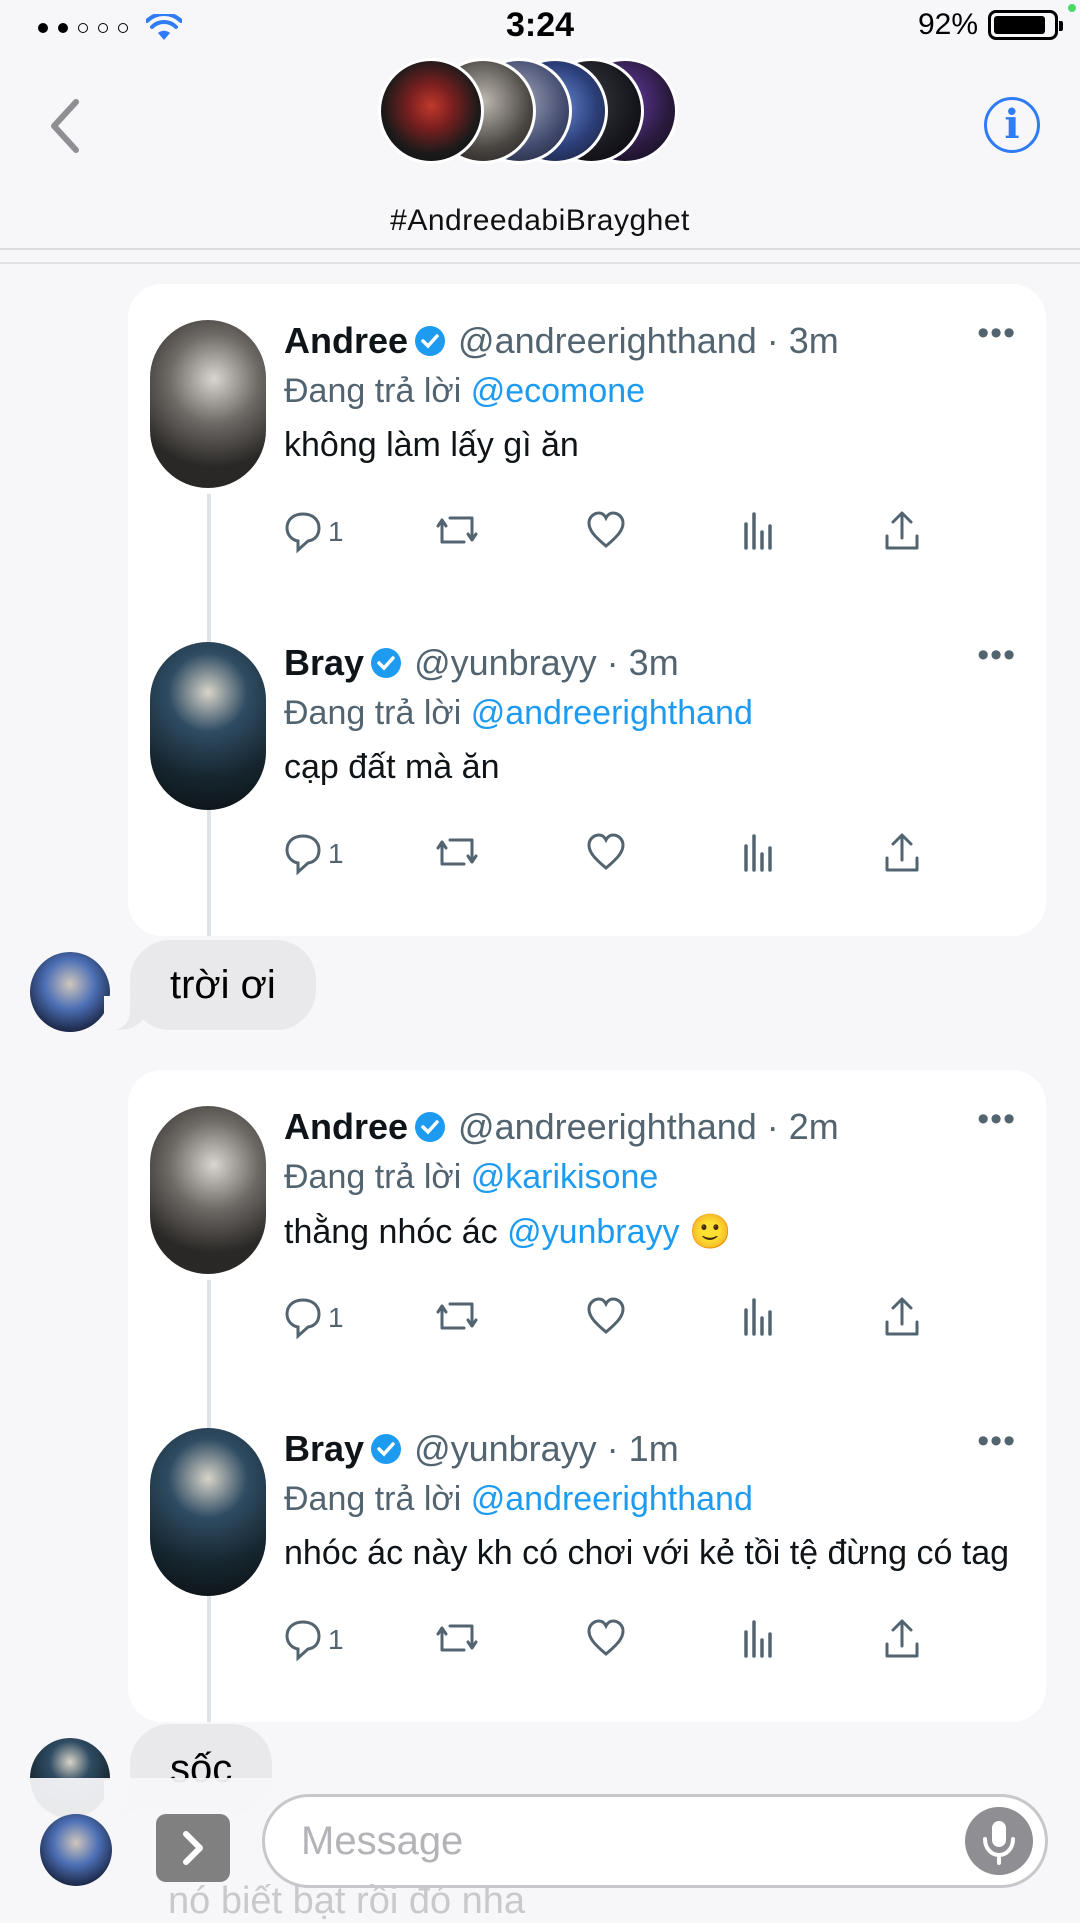 This screenshot has width=1080, height=1923. I want to click on reply-context: Đang trả lời @karikisone, so click(471, 1177).